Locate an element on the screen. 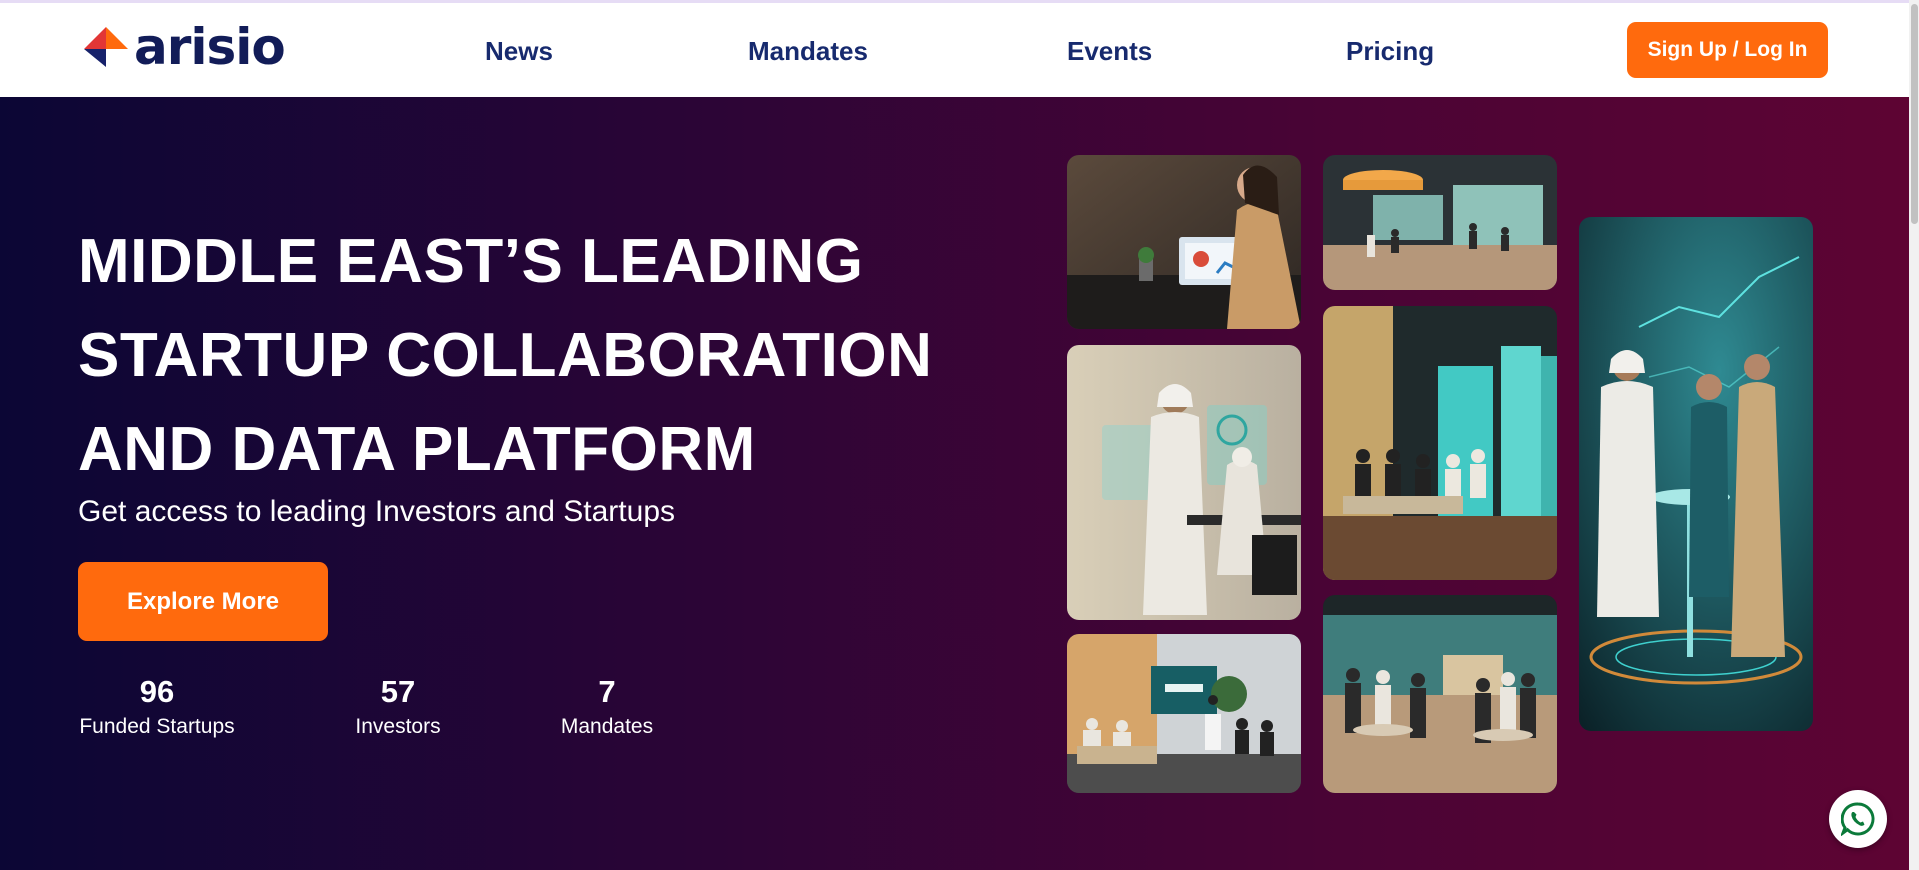  signup-login-button: Sign Up / Log In is located at coordinates (1727, 50).